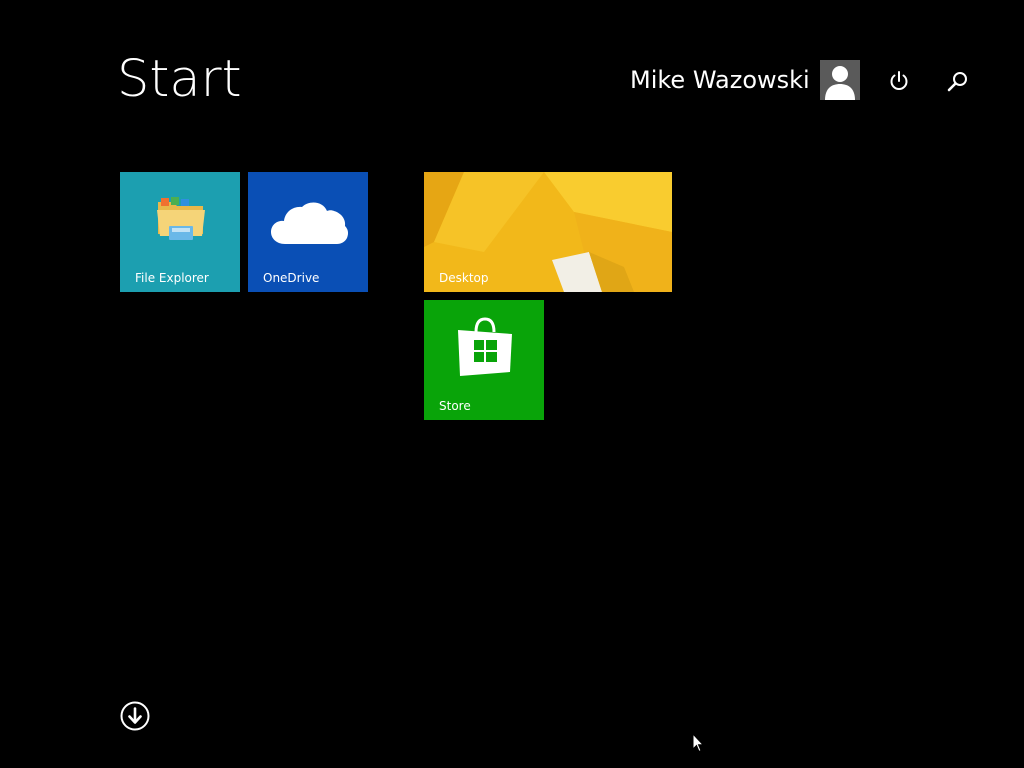 This screenshot has width=1024, height=768. I want to click on mouse-cursor-icon, so click(698, 743).